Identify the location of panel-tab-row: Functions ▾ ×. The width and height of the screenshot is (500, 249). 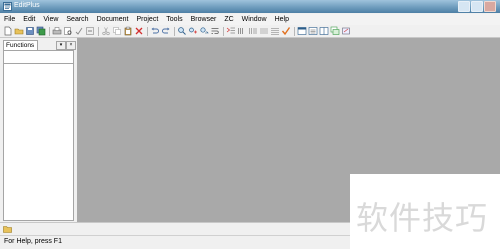
(39, 44).